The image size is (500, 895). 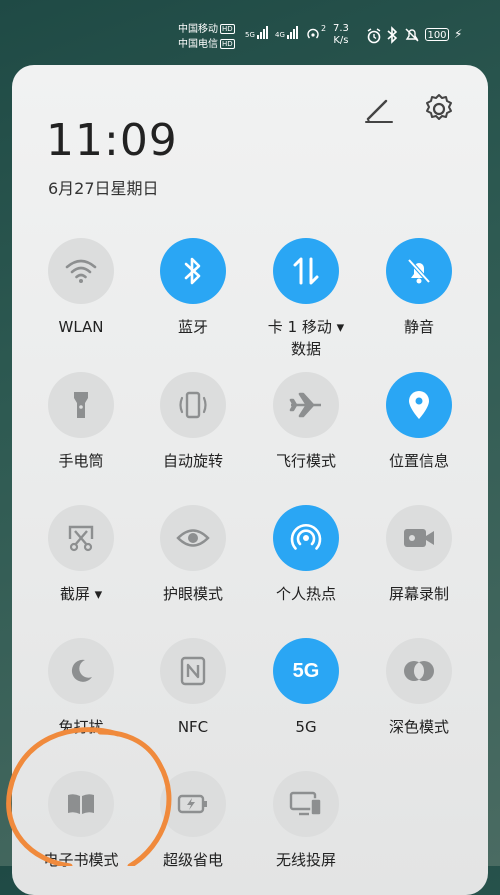 I want to click on battery-saver-icon, so click(x=192, y=804).